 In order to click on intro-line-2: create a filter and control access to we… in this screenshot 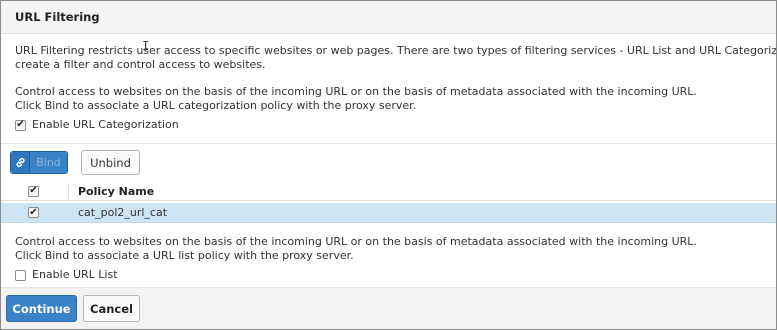, I will do `click(140, 64)`.